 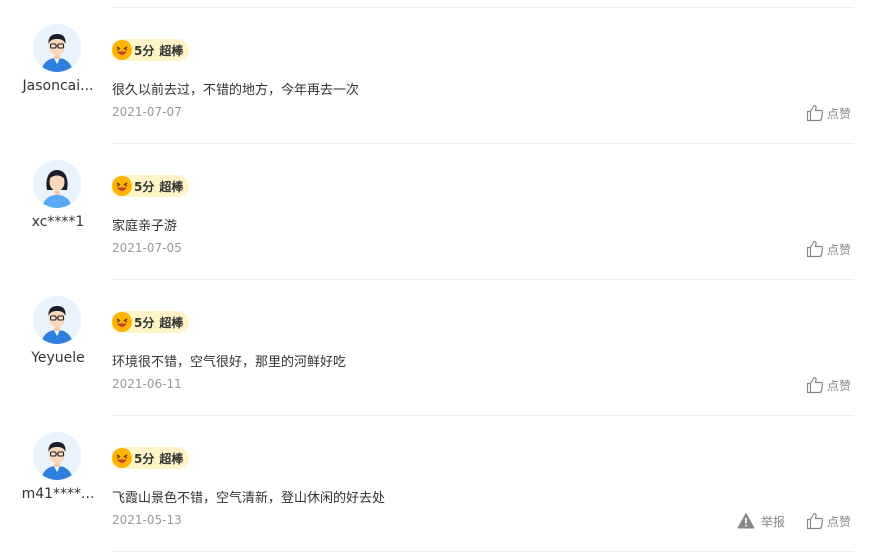 What do you see at coordinates (147, 112) in the screenshot?
I see `review-date: 2021-07-07` at bounding box center [147, 112].